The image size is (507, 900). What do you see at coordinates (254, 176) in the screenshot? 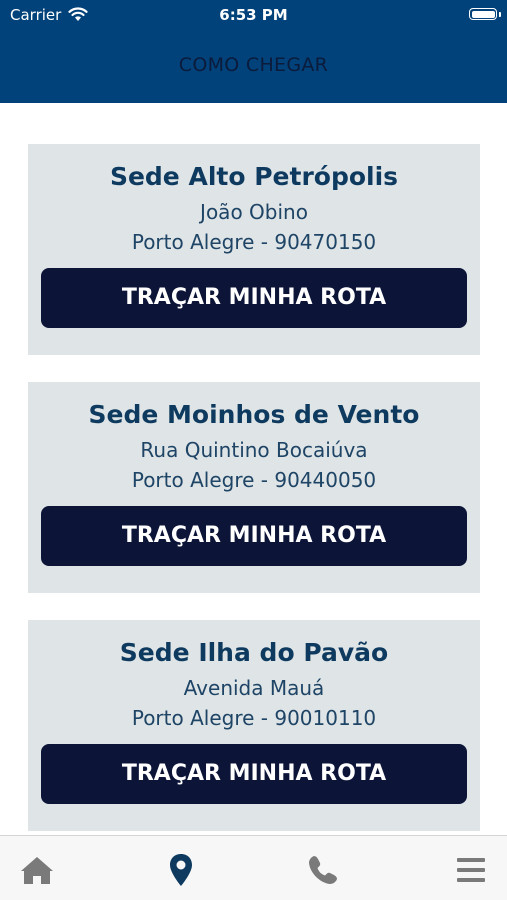
I see `location-name: Sede Alto Petrópolis` at bounding box center [254, 176].